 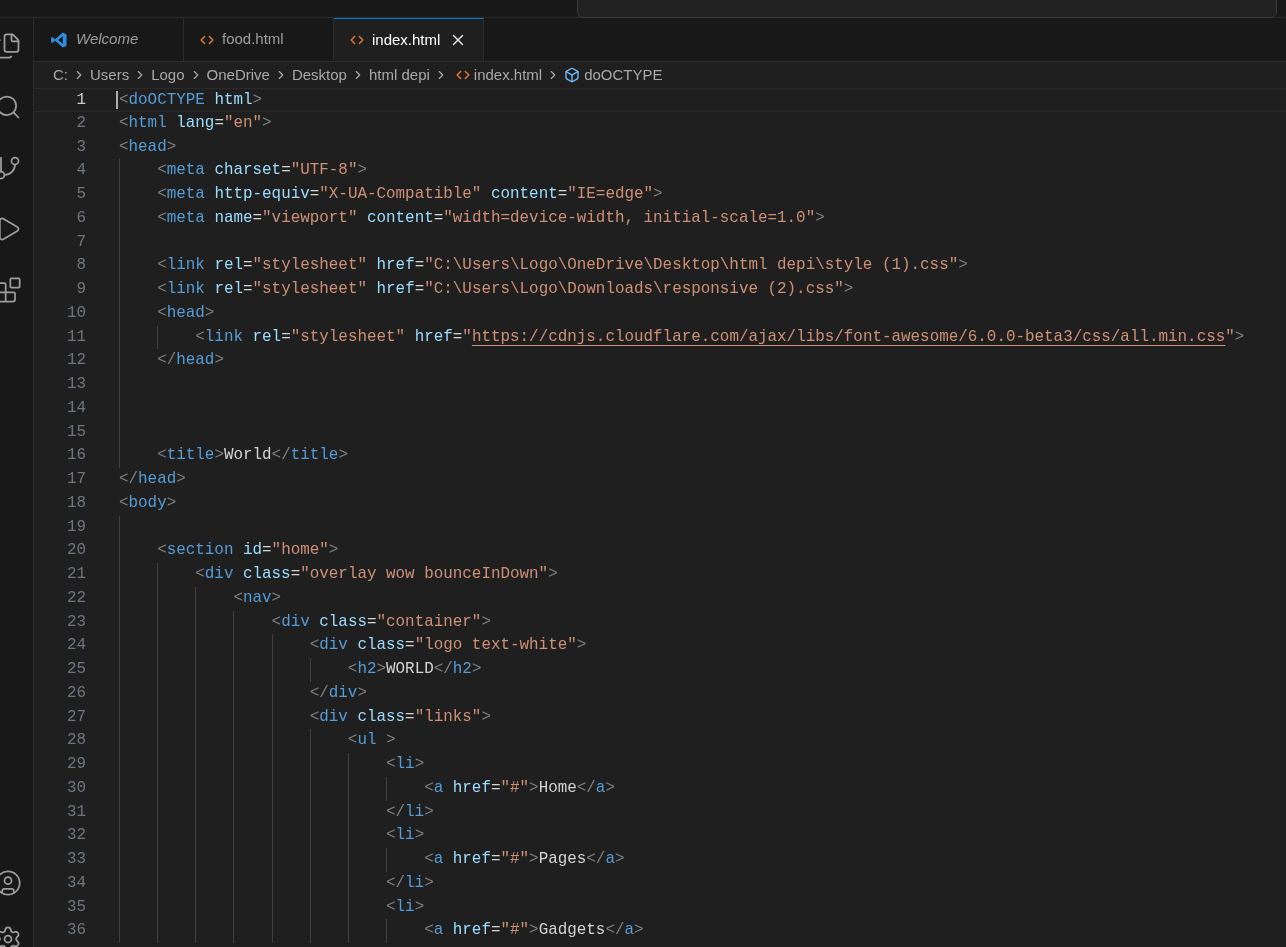 What do you see at coordinates (75, 479) in the screenshot?
I see `line-number: 17` at bounding box center [75, 479].